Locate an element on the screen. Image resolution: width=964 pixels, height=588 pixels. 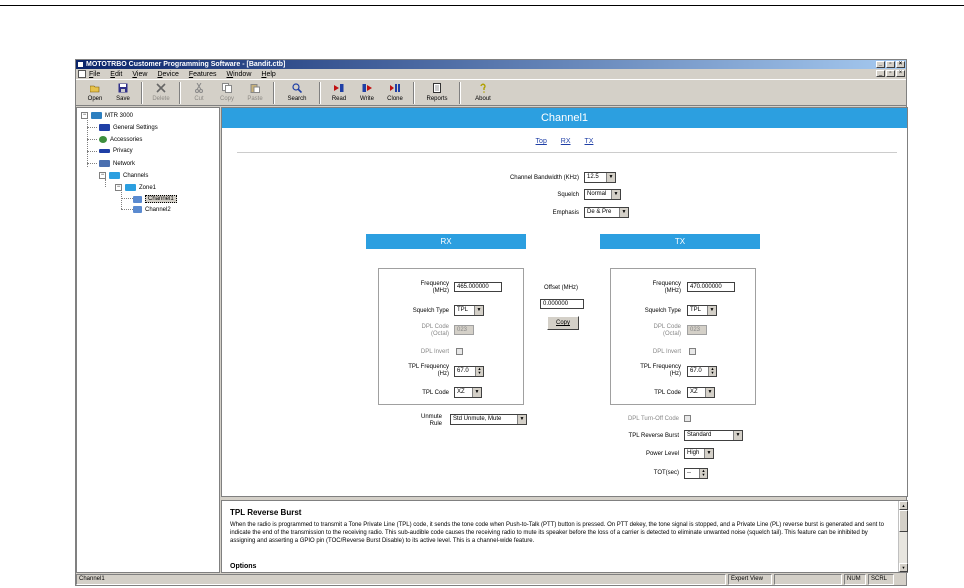
rx-dpl-invert-checkbox is located at coordinates (459, 351).